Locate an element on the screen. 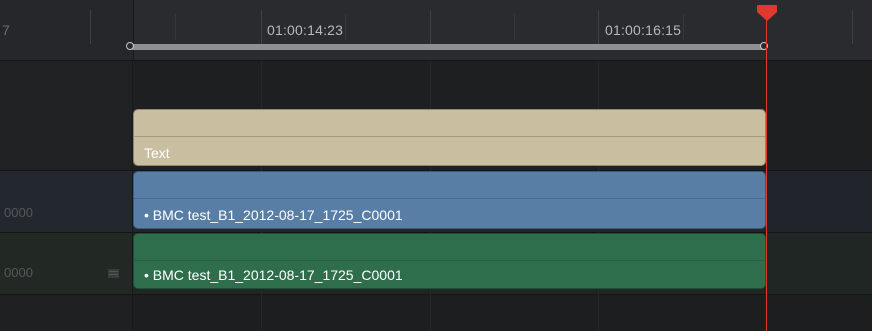 The height and width of the screenshot is (331, 872). clip-label: Text is located at coordinates (157, 153).